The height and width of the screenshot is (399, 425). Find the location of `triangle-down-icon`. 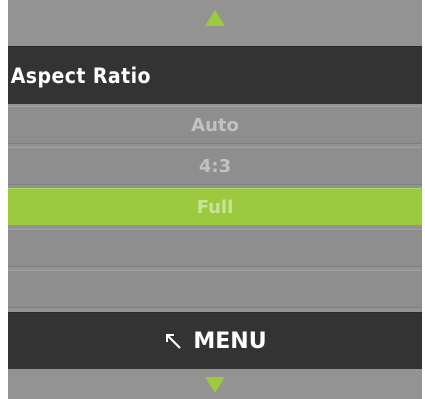

triangle-down-icon is located at coordinates (215, 385).